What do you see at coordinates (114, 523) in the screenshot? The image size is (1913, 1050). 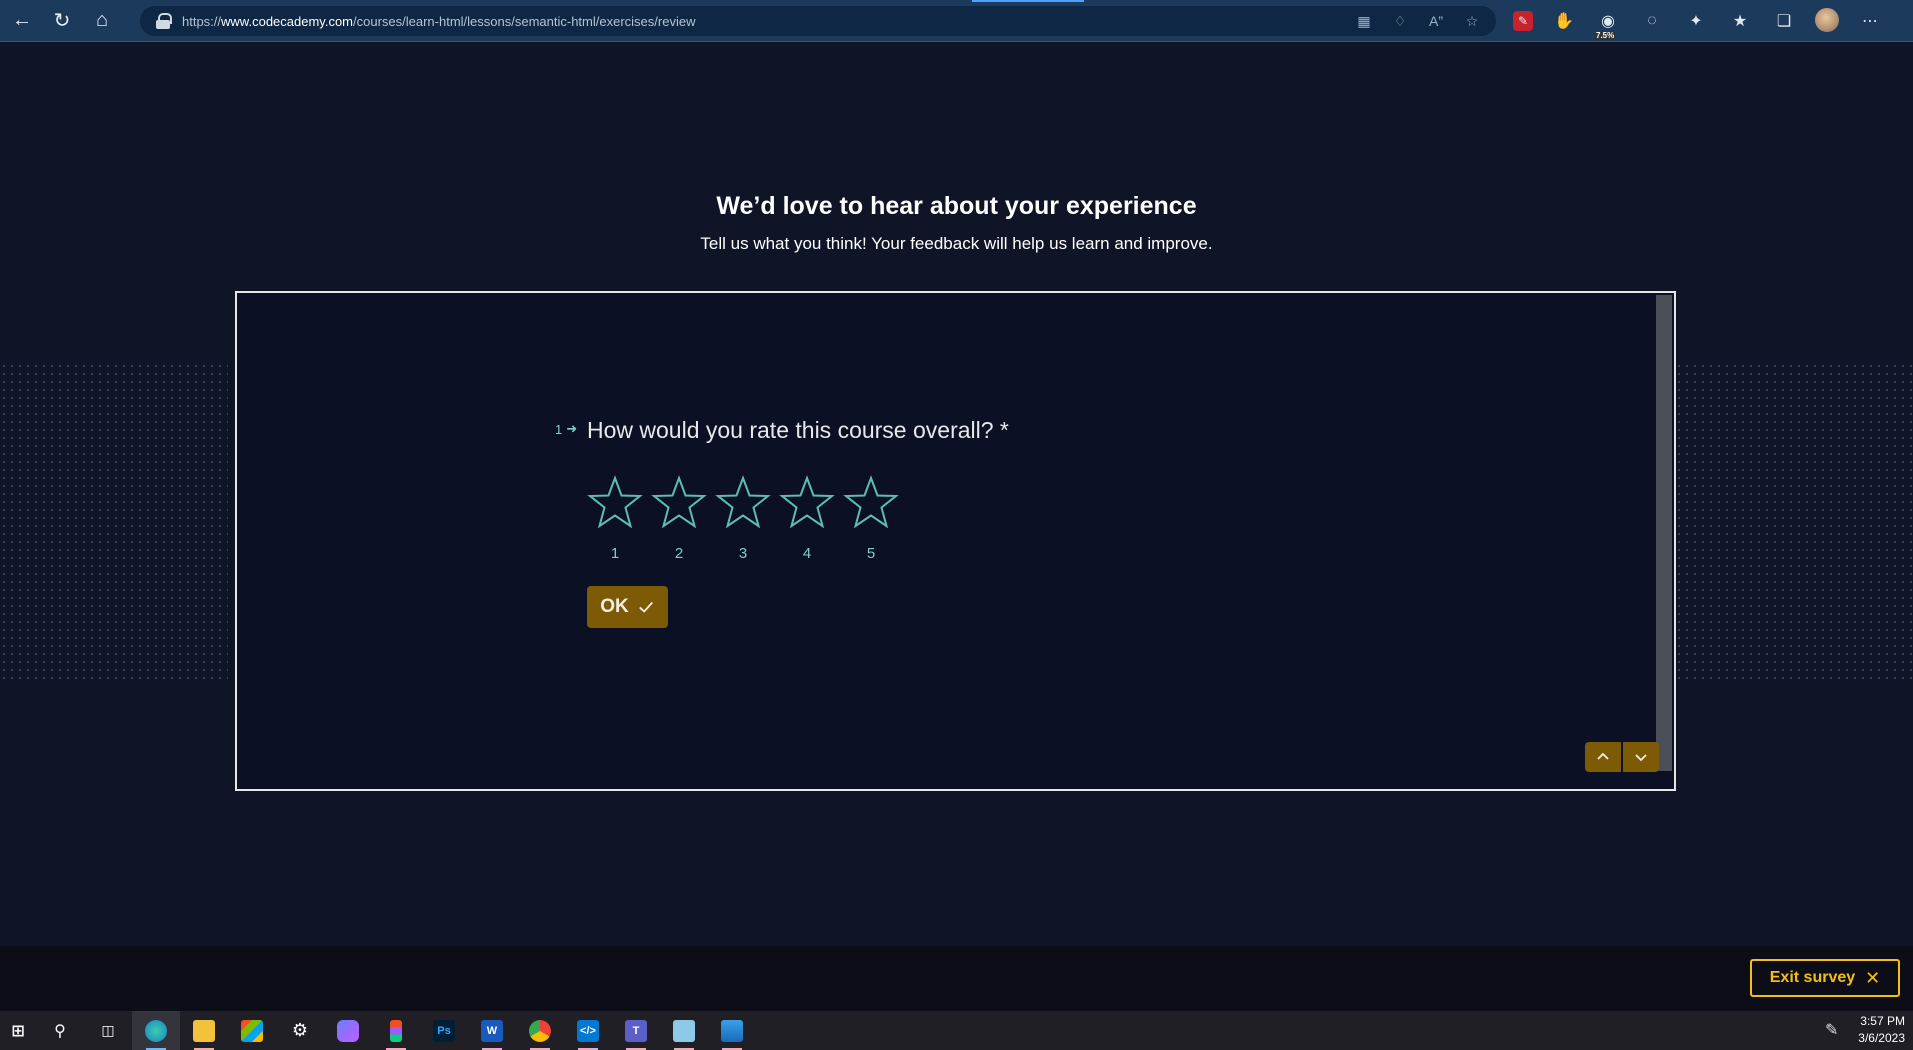 I see `dot-pattern-left` at bounding box center [114, 523].